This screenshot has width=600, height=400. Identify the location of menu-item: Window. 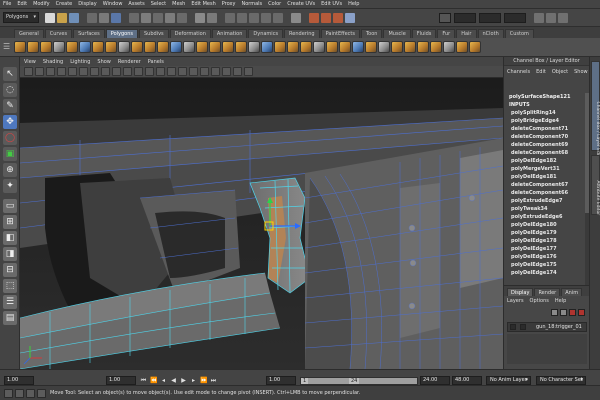
(113, 4).